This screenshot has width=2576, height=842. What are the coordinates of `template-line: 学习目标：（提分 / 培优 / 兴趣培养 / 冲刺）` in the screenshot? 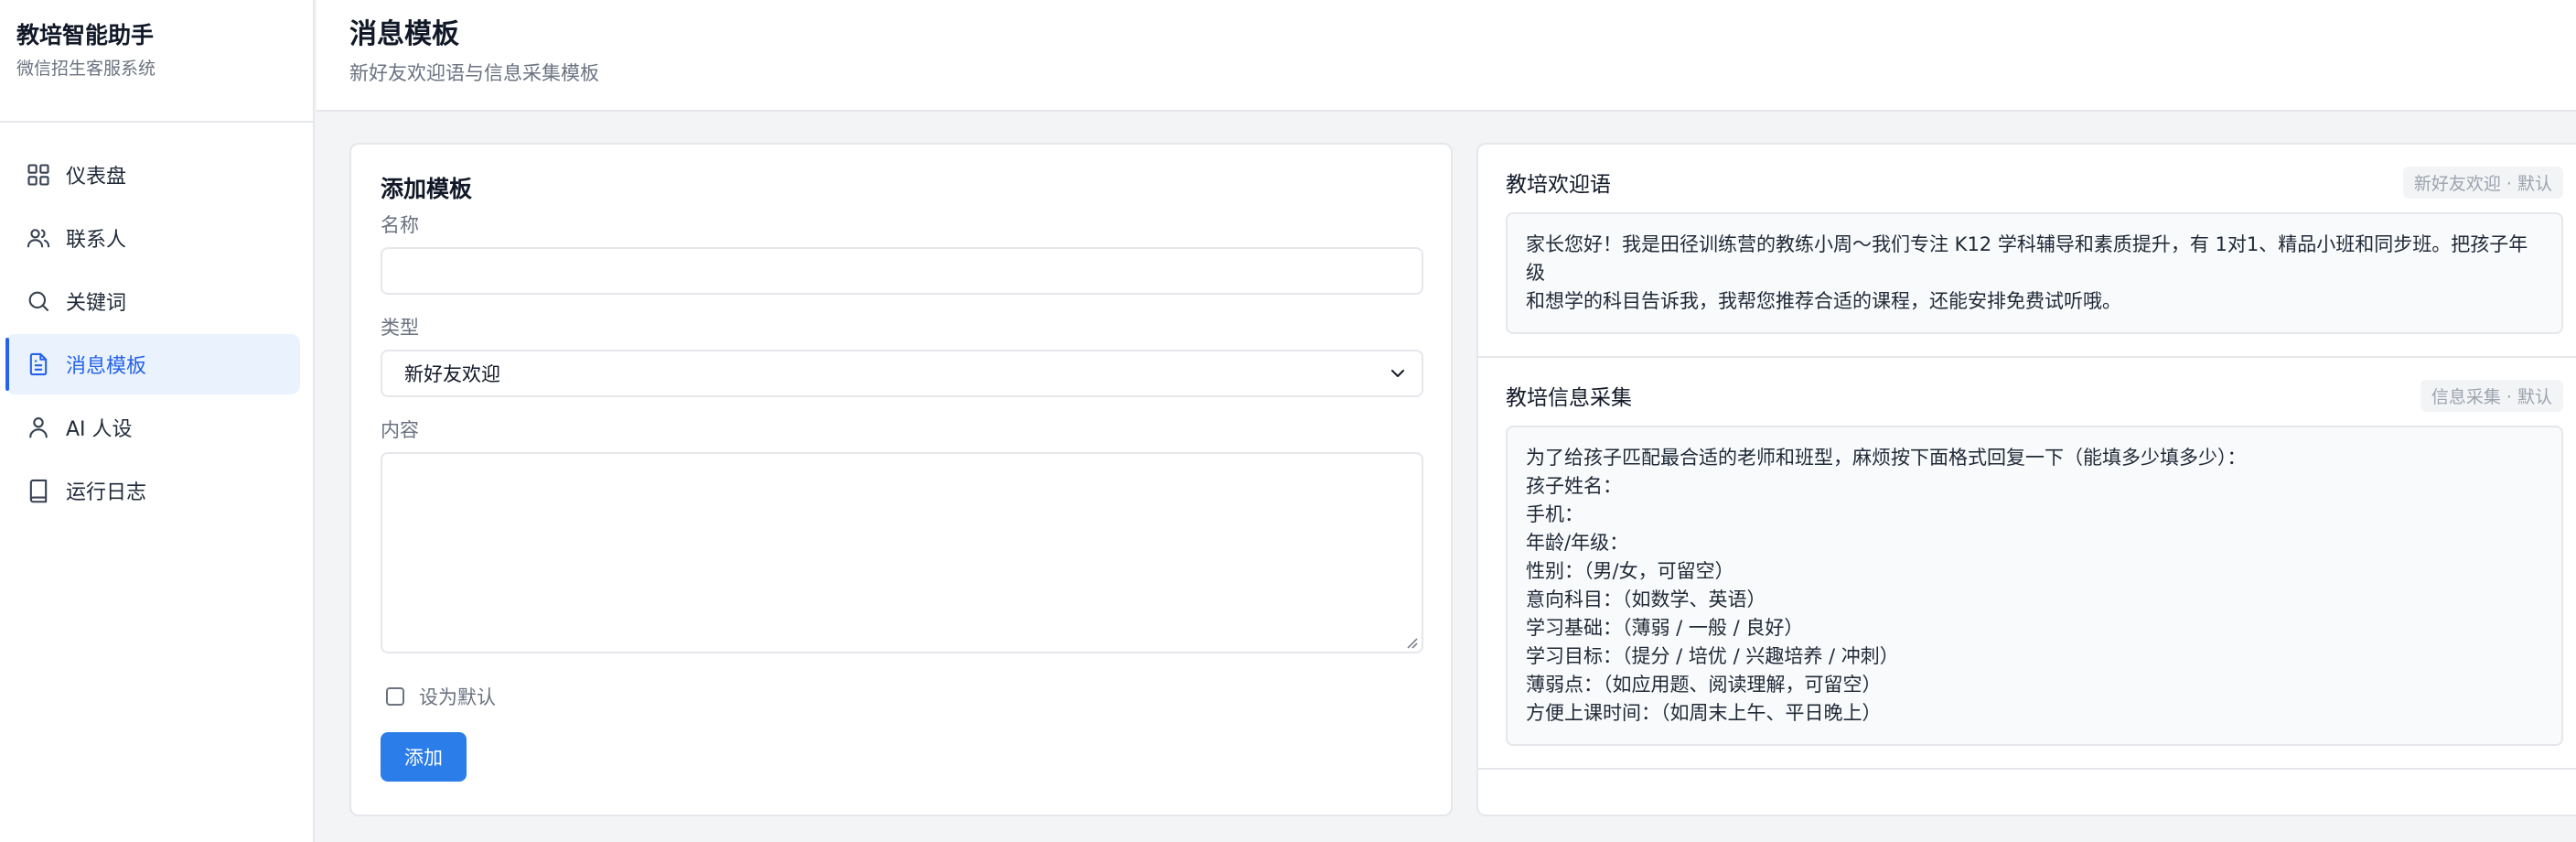 It's located at (1713, 656).